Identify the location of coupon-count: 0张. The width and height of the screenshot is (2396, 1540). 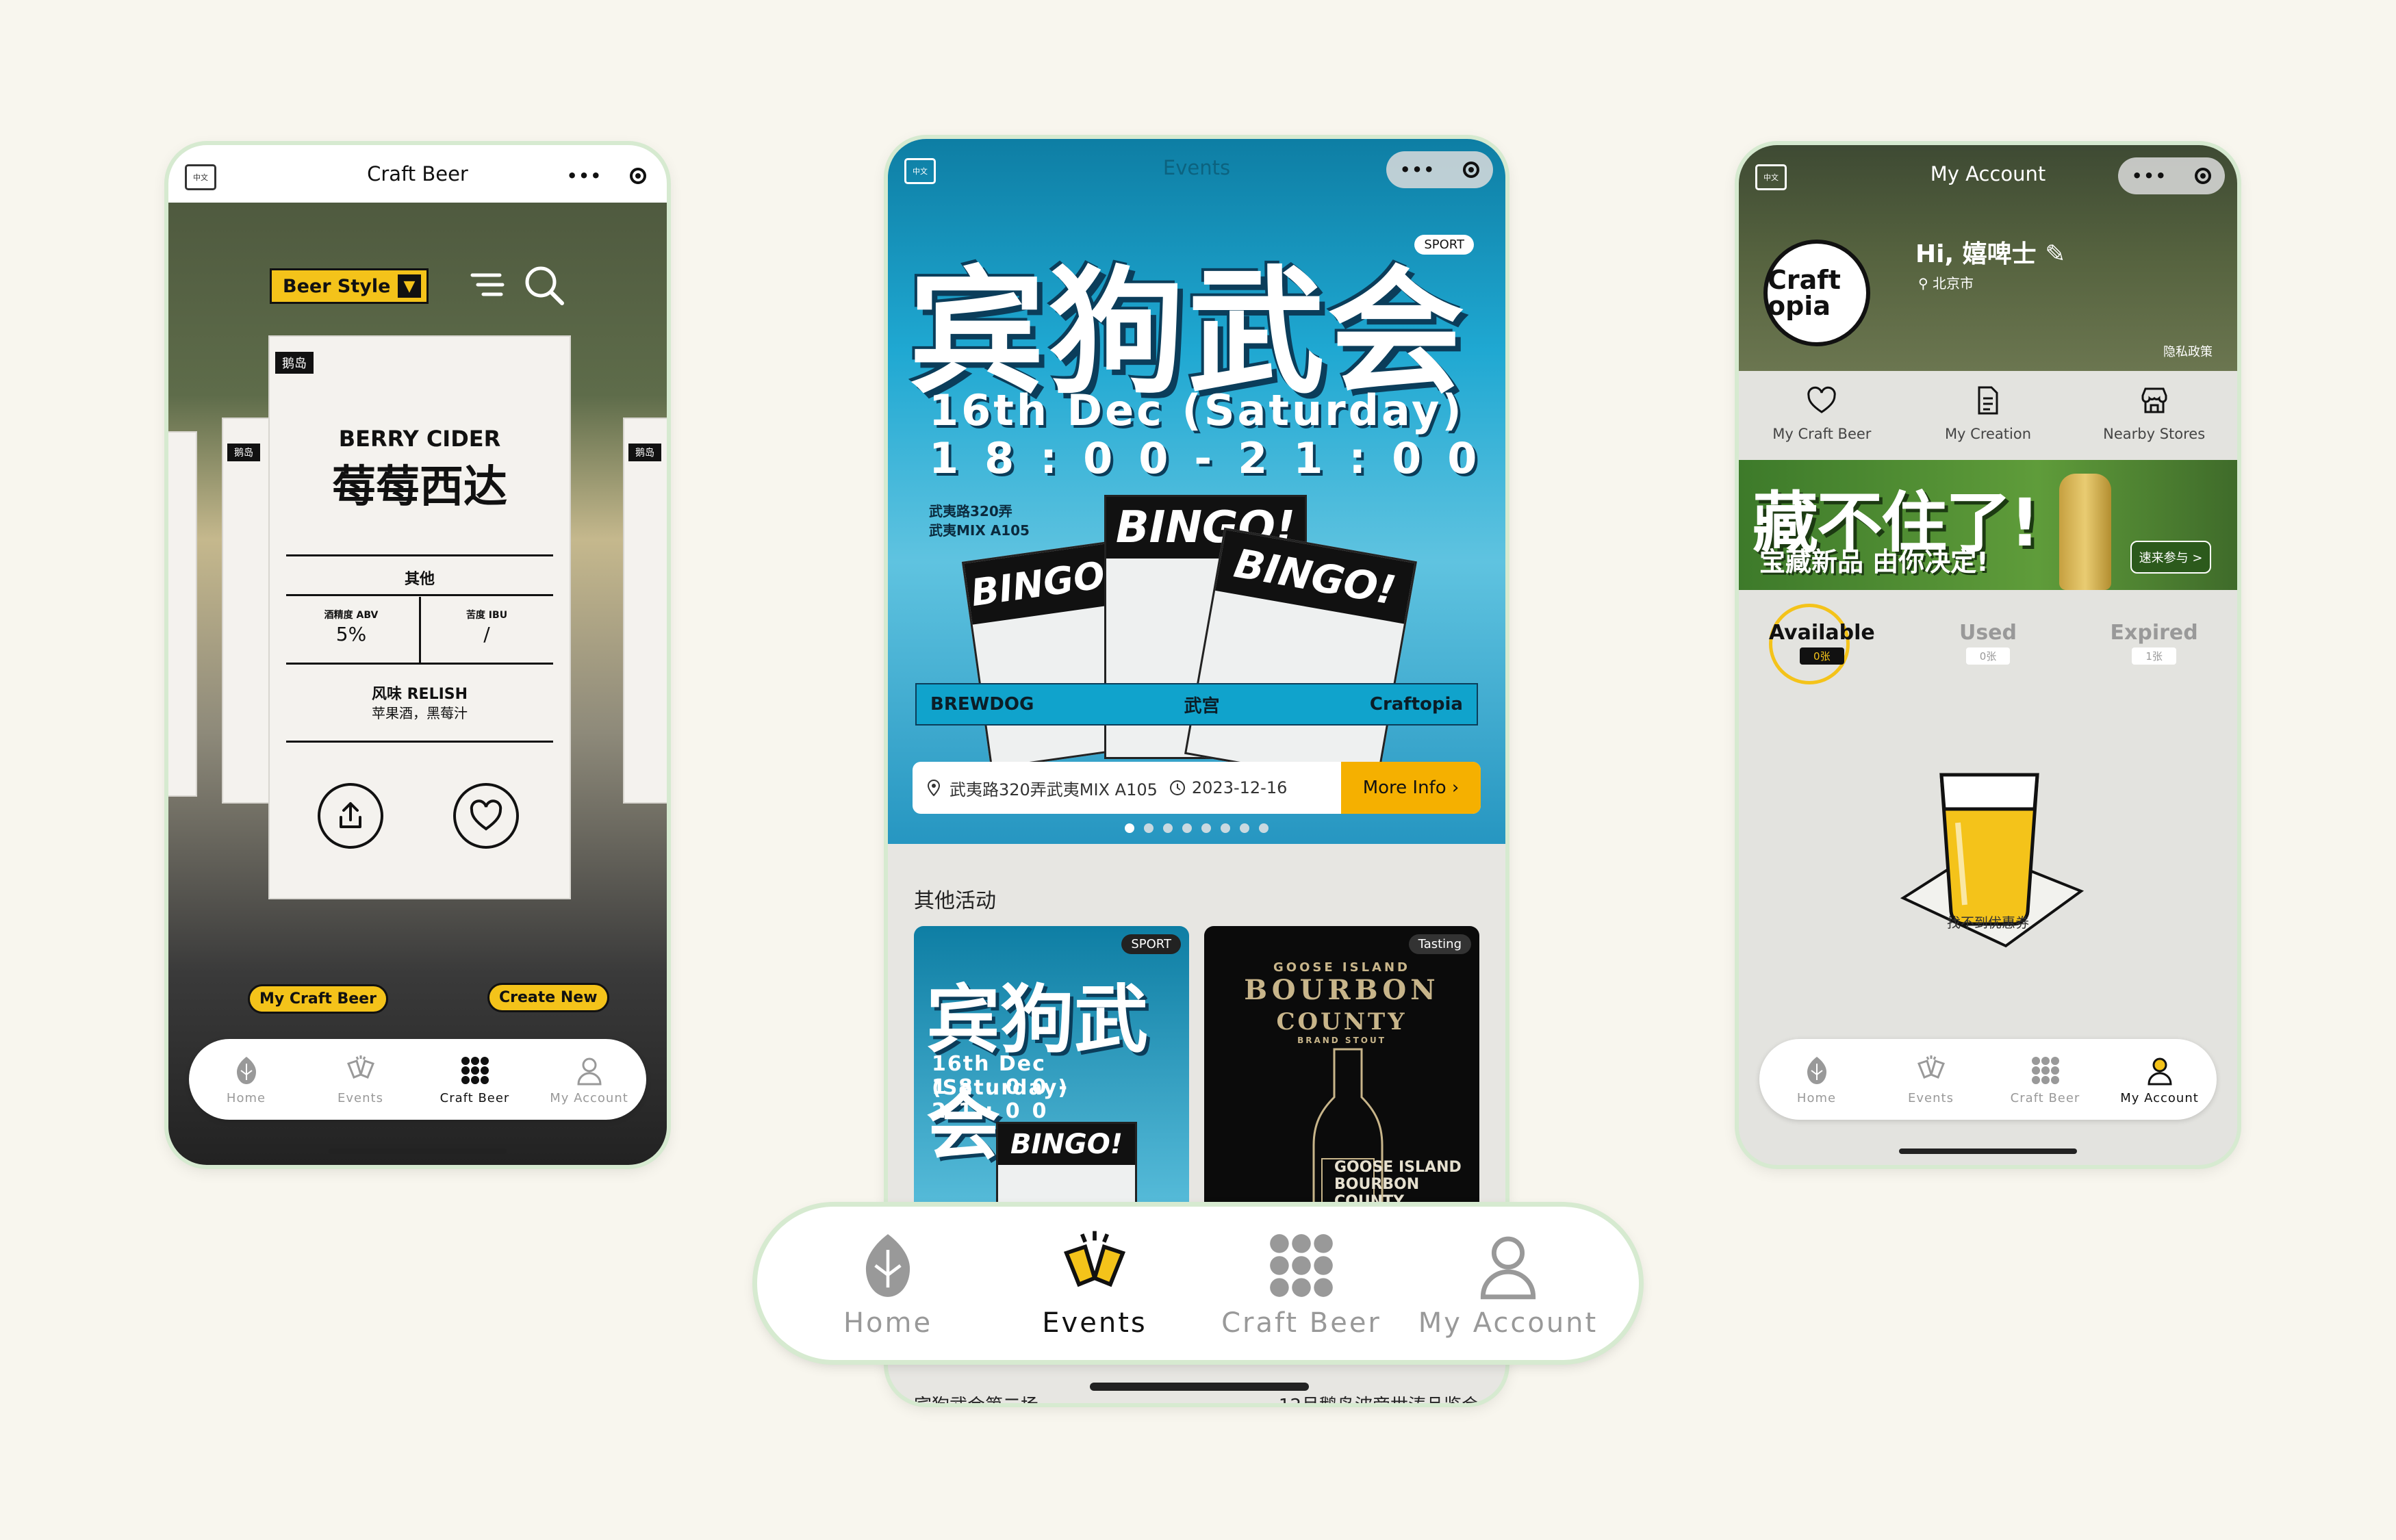
(1822, 656).